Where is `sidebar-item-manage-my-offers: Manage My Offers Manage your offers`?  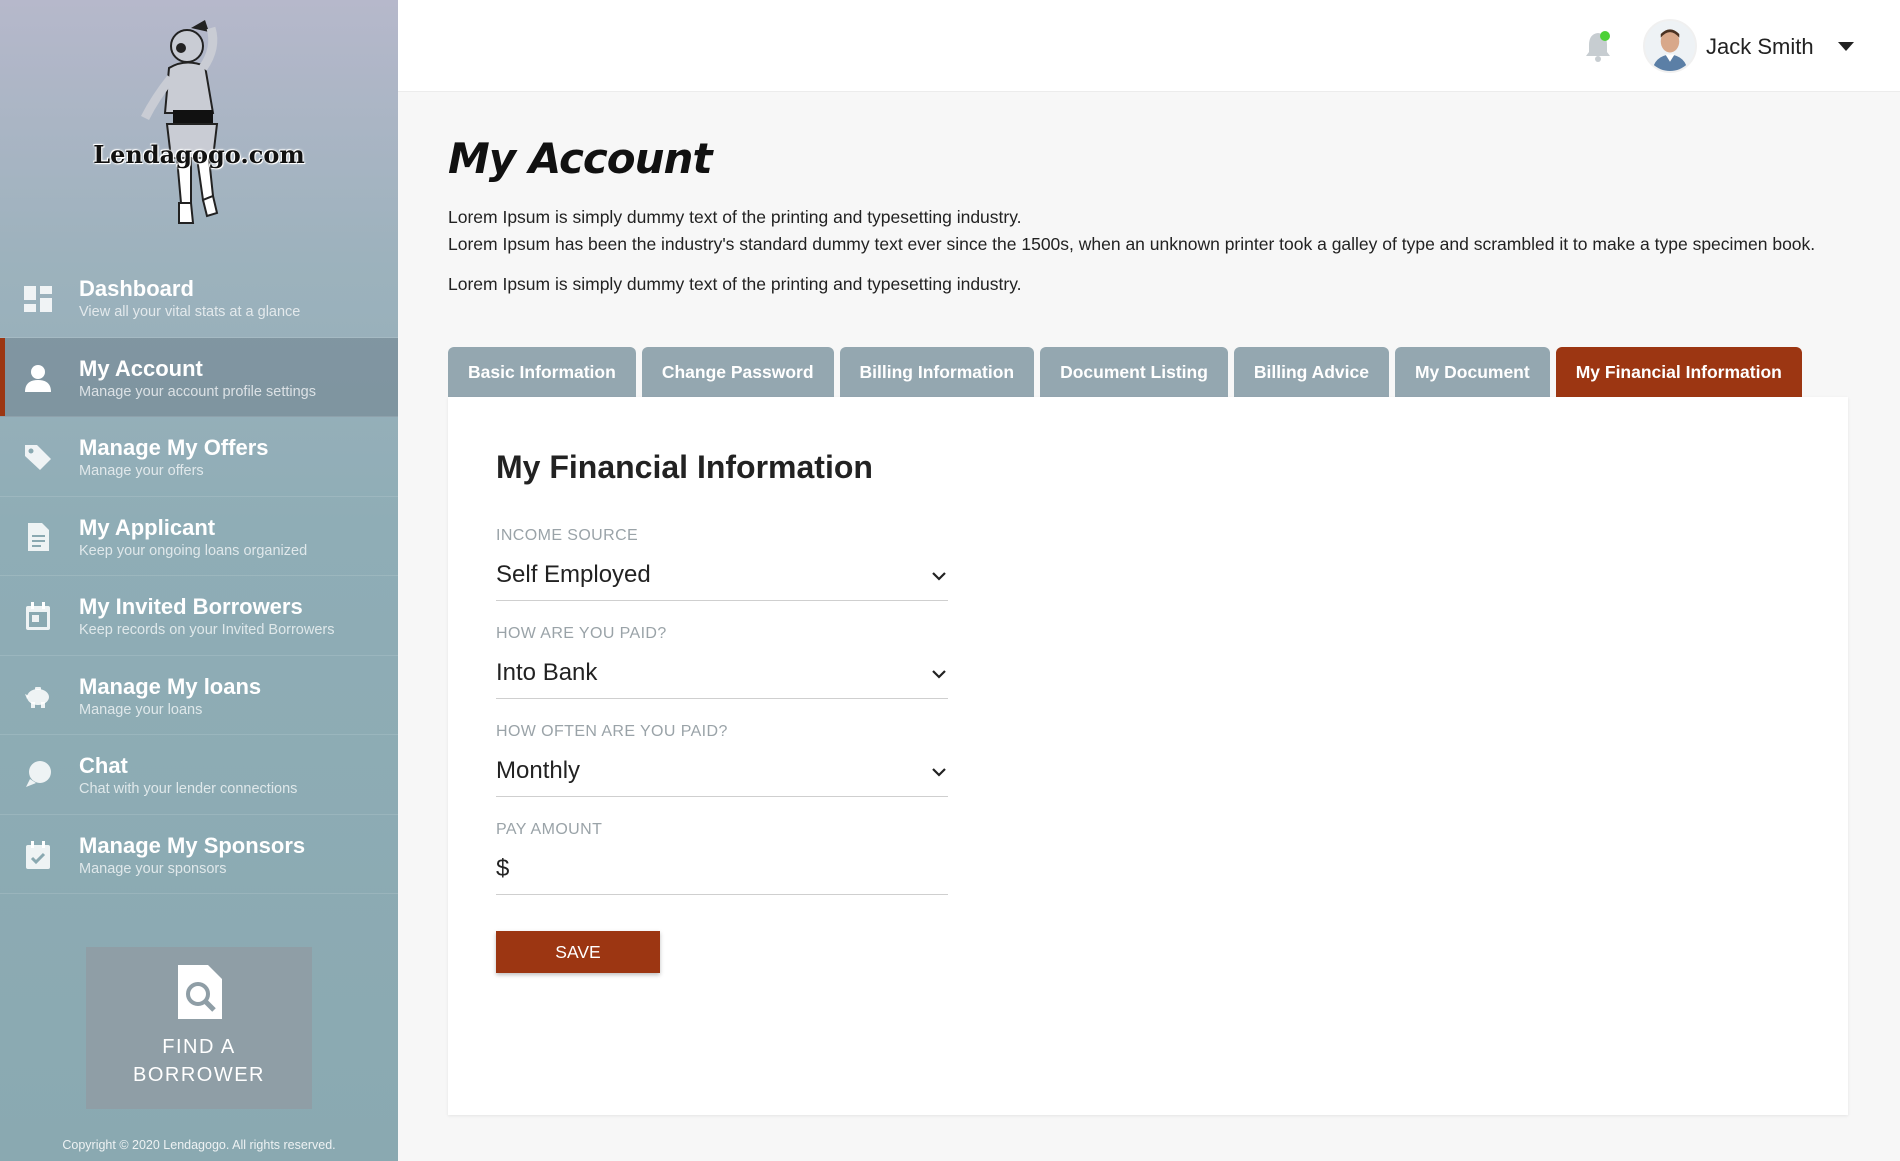
sidebar-item-manage-my-offers: Manage My Offers Manage your offers is located at coordinates (199, 457).